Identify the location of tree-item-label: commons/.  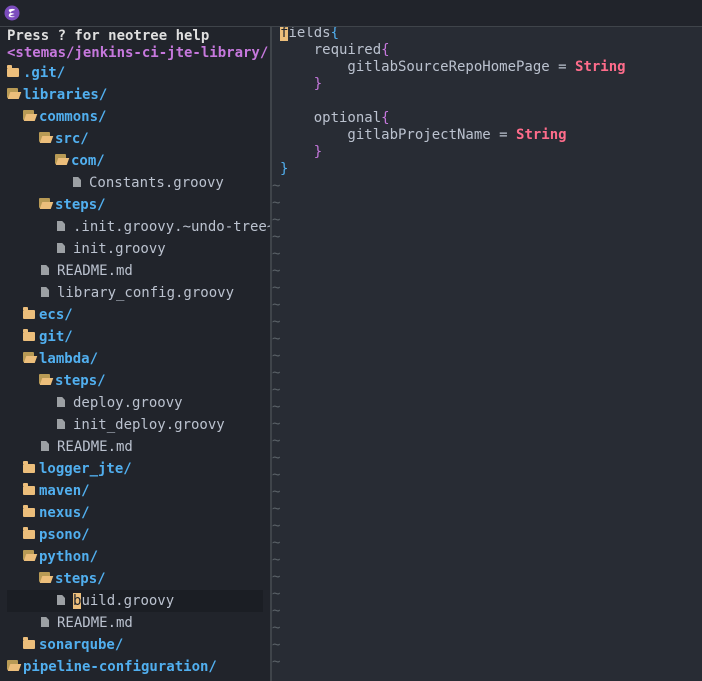
(73, 117).